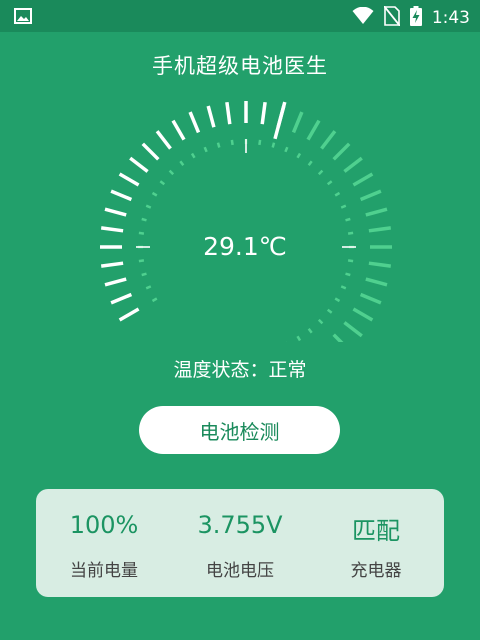  I want to click on stat-label: 充电器, so click(376, 571).